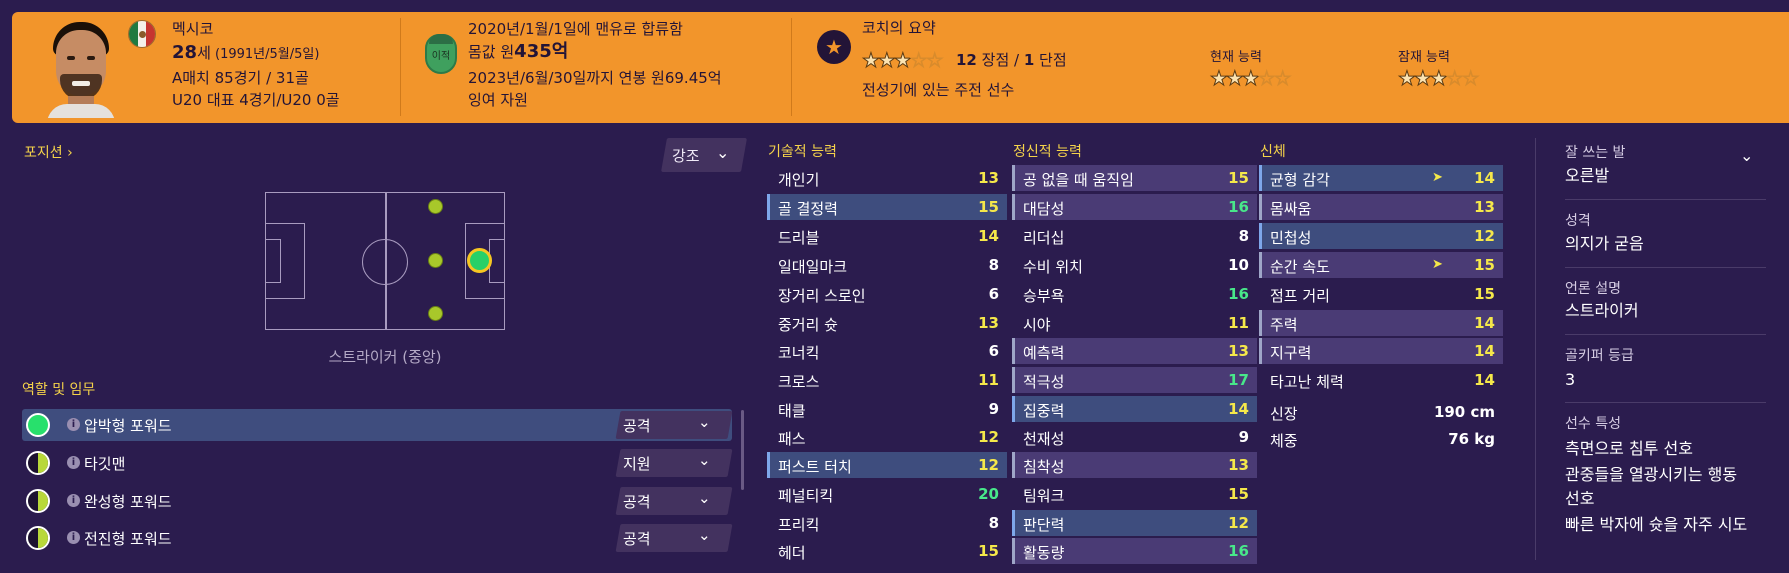  What do you see at coordinates (441, 54) in the screenshot?
I see `club-badge-icon: 이적` at bounding box center [441, 54].